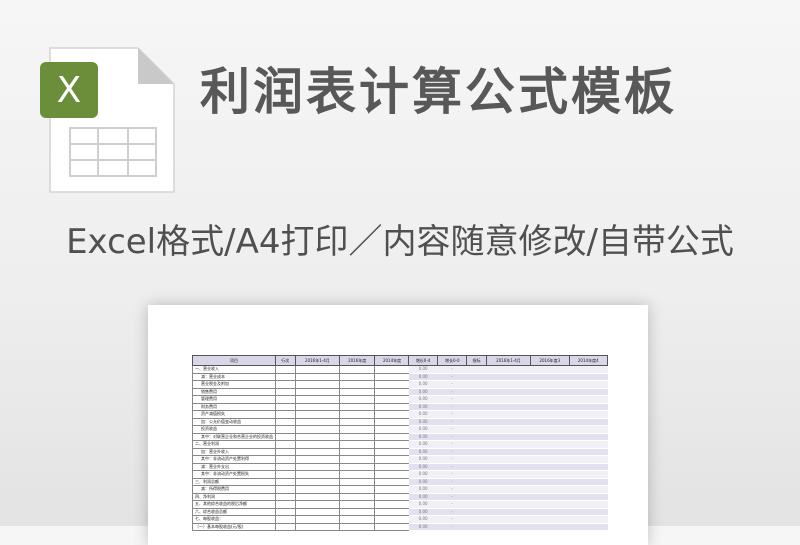 This screenshot has width=800, height=545. What do you see at coordinates (234, 526) in the screenshot?
I see `row-label: （一）基本每股收益(元/股)` at bounding box center [234, 526].